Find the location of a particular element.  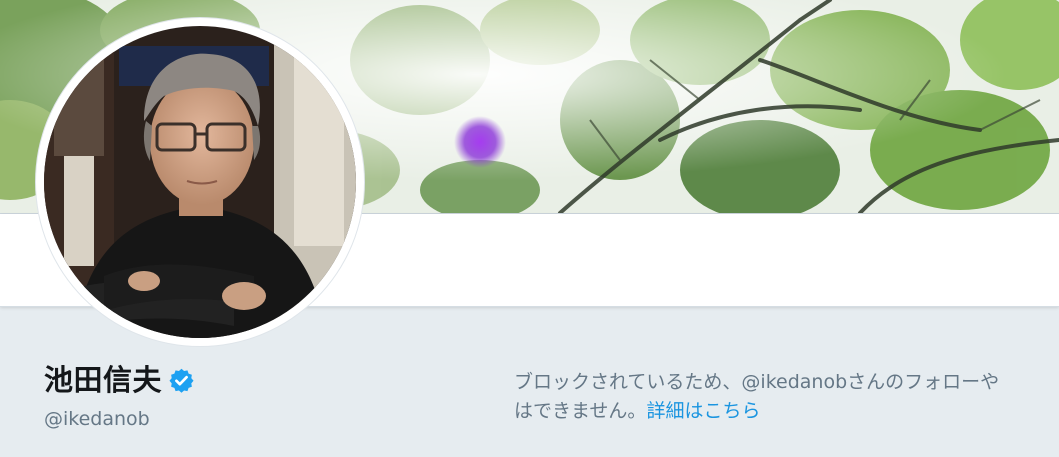

profile-name-row: 池田信夫 is located at coordinates (119, 380).